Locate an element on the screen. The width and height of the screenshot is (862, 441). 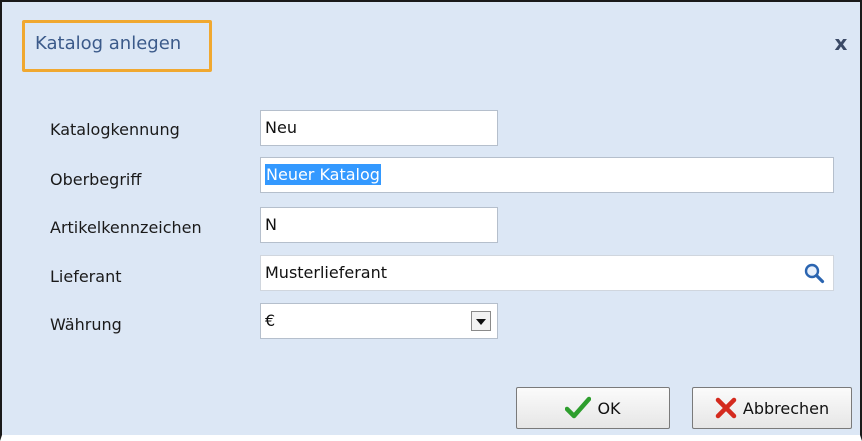
lieferant-input: Musterlieferant is located at coordinates (547, 273).